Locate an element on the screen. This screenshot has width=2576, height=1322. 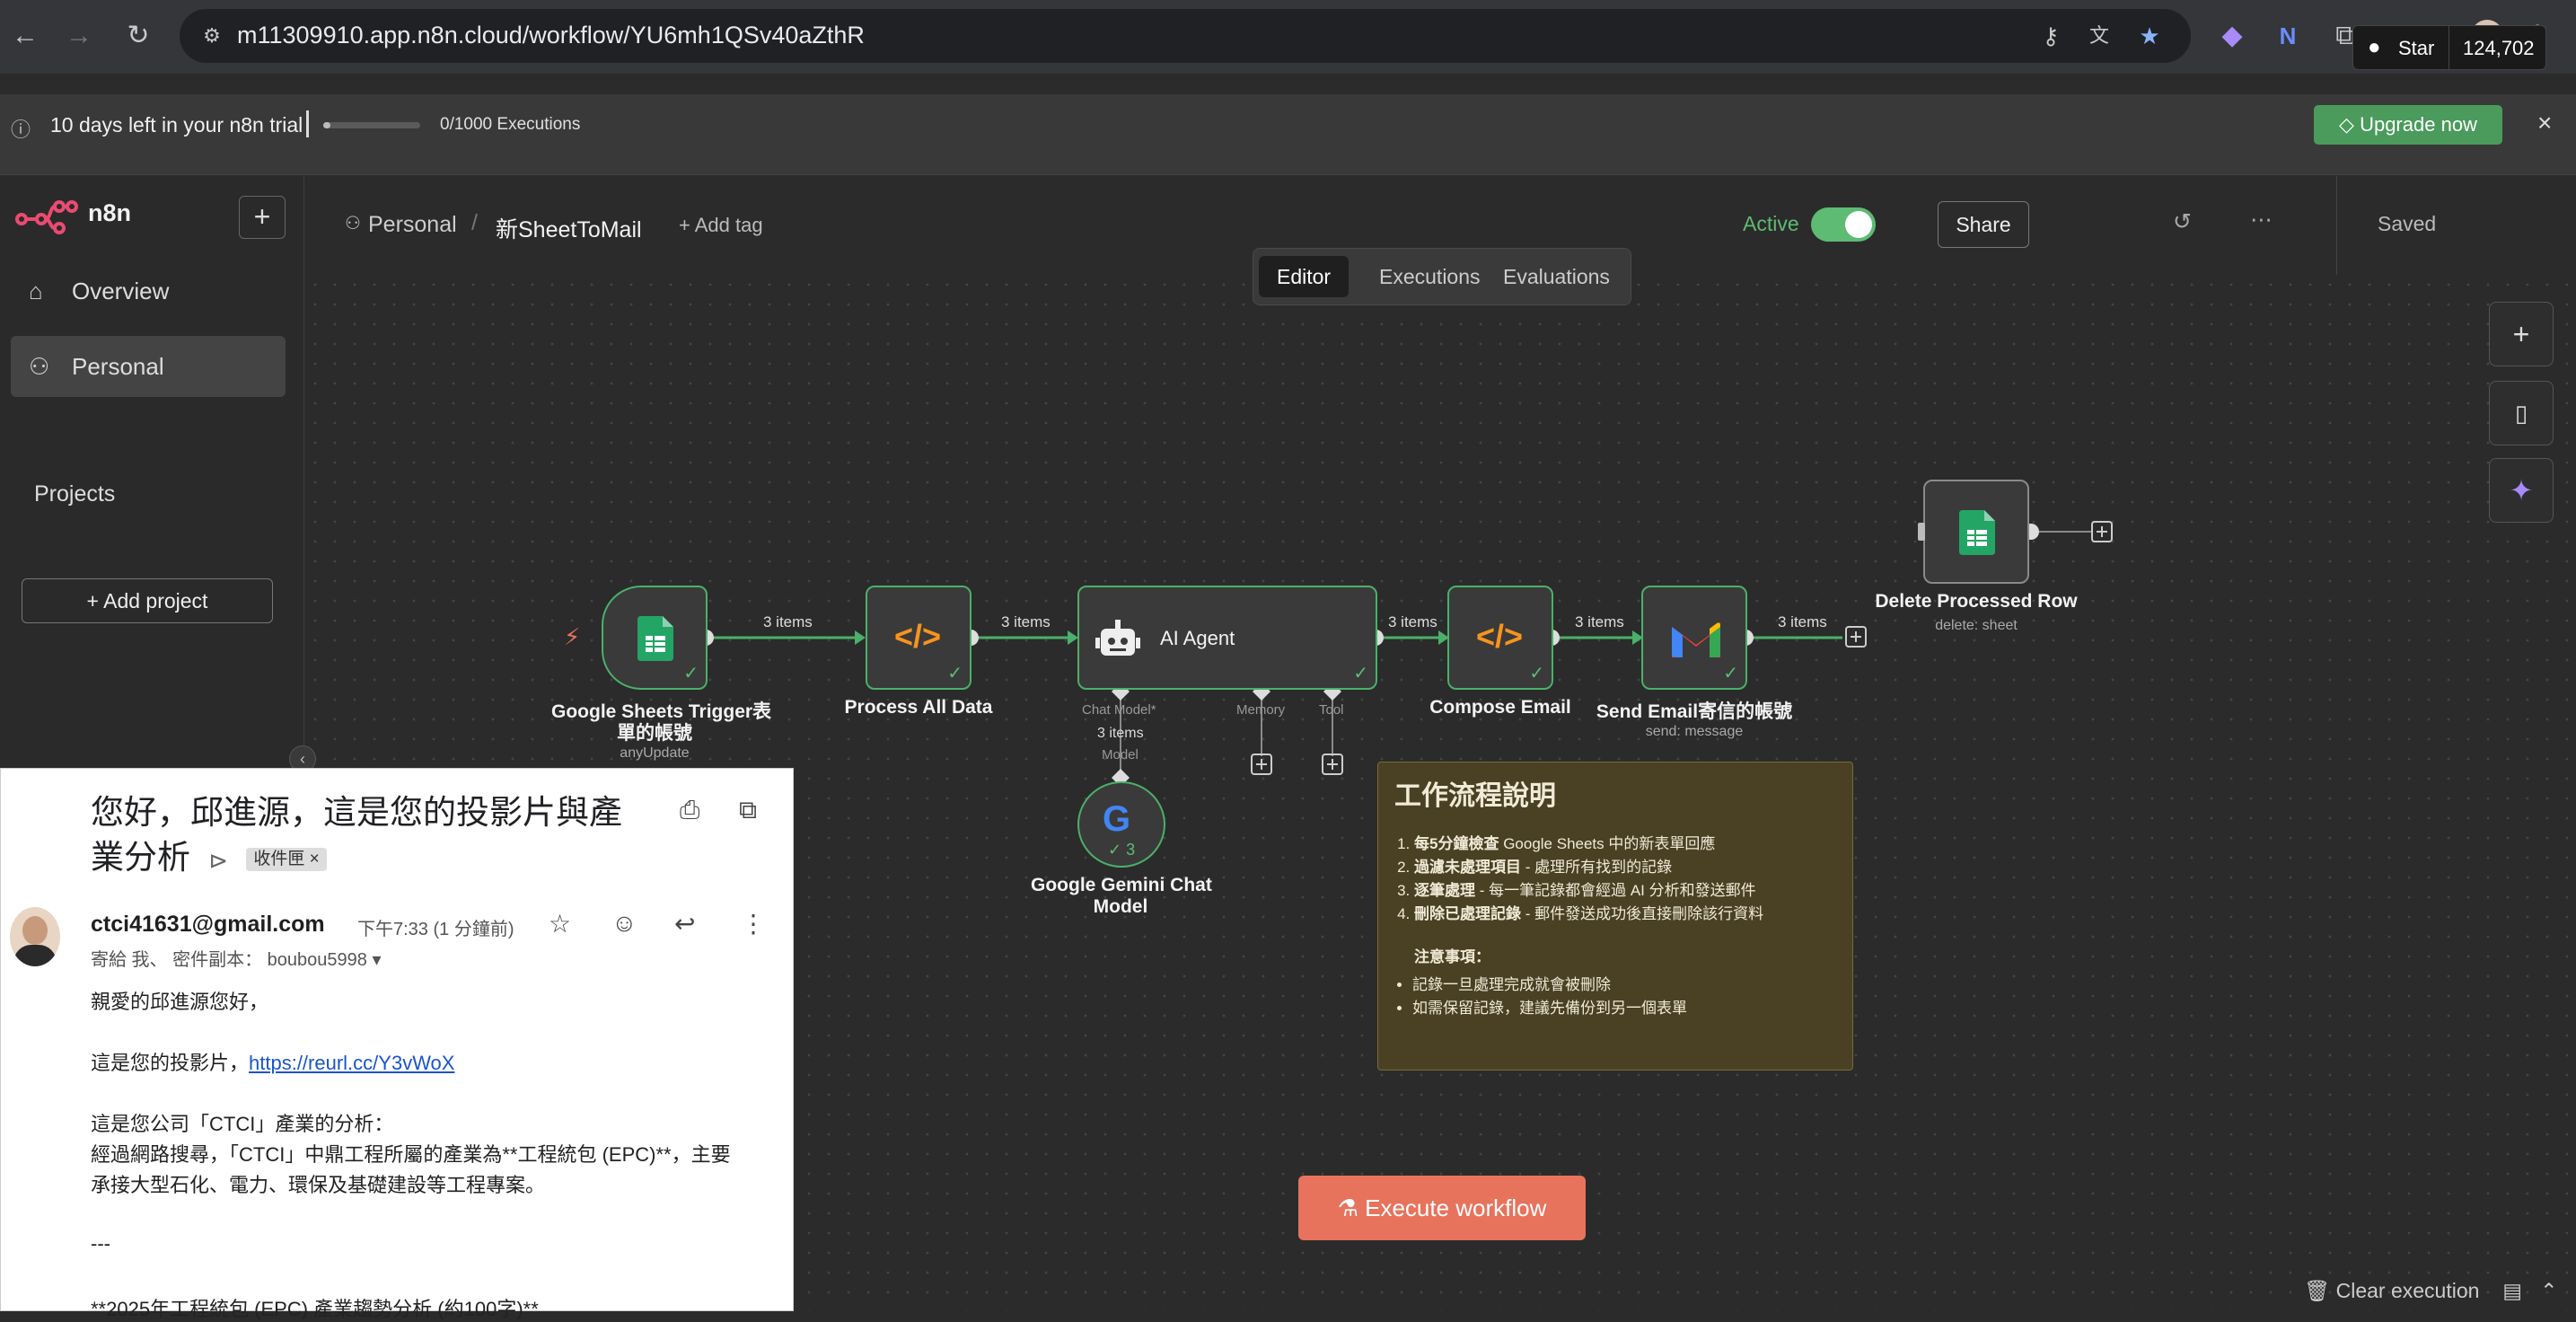
node-compose-email: </> ✓ is located at coordinates (1500, 638).